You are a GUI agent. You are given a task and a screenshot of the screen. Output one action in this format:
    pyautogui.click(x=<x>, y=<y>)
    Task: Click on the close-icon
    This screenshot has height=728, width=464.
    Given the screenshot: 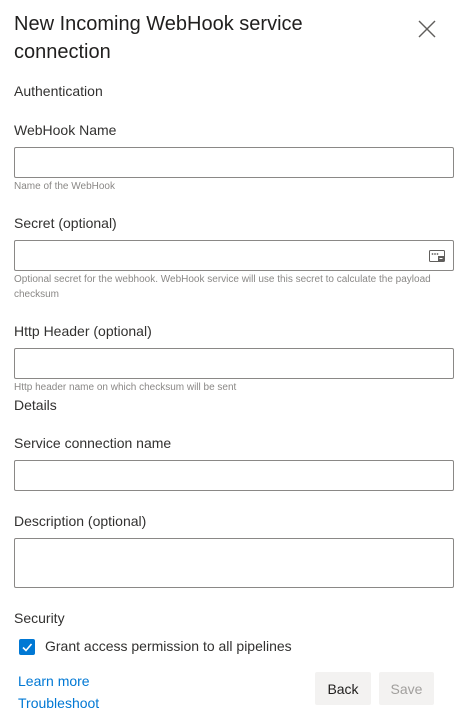 What is the action you would take?
    pyautogui.click(x=427, y=29)
    